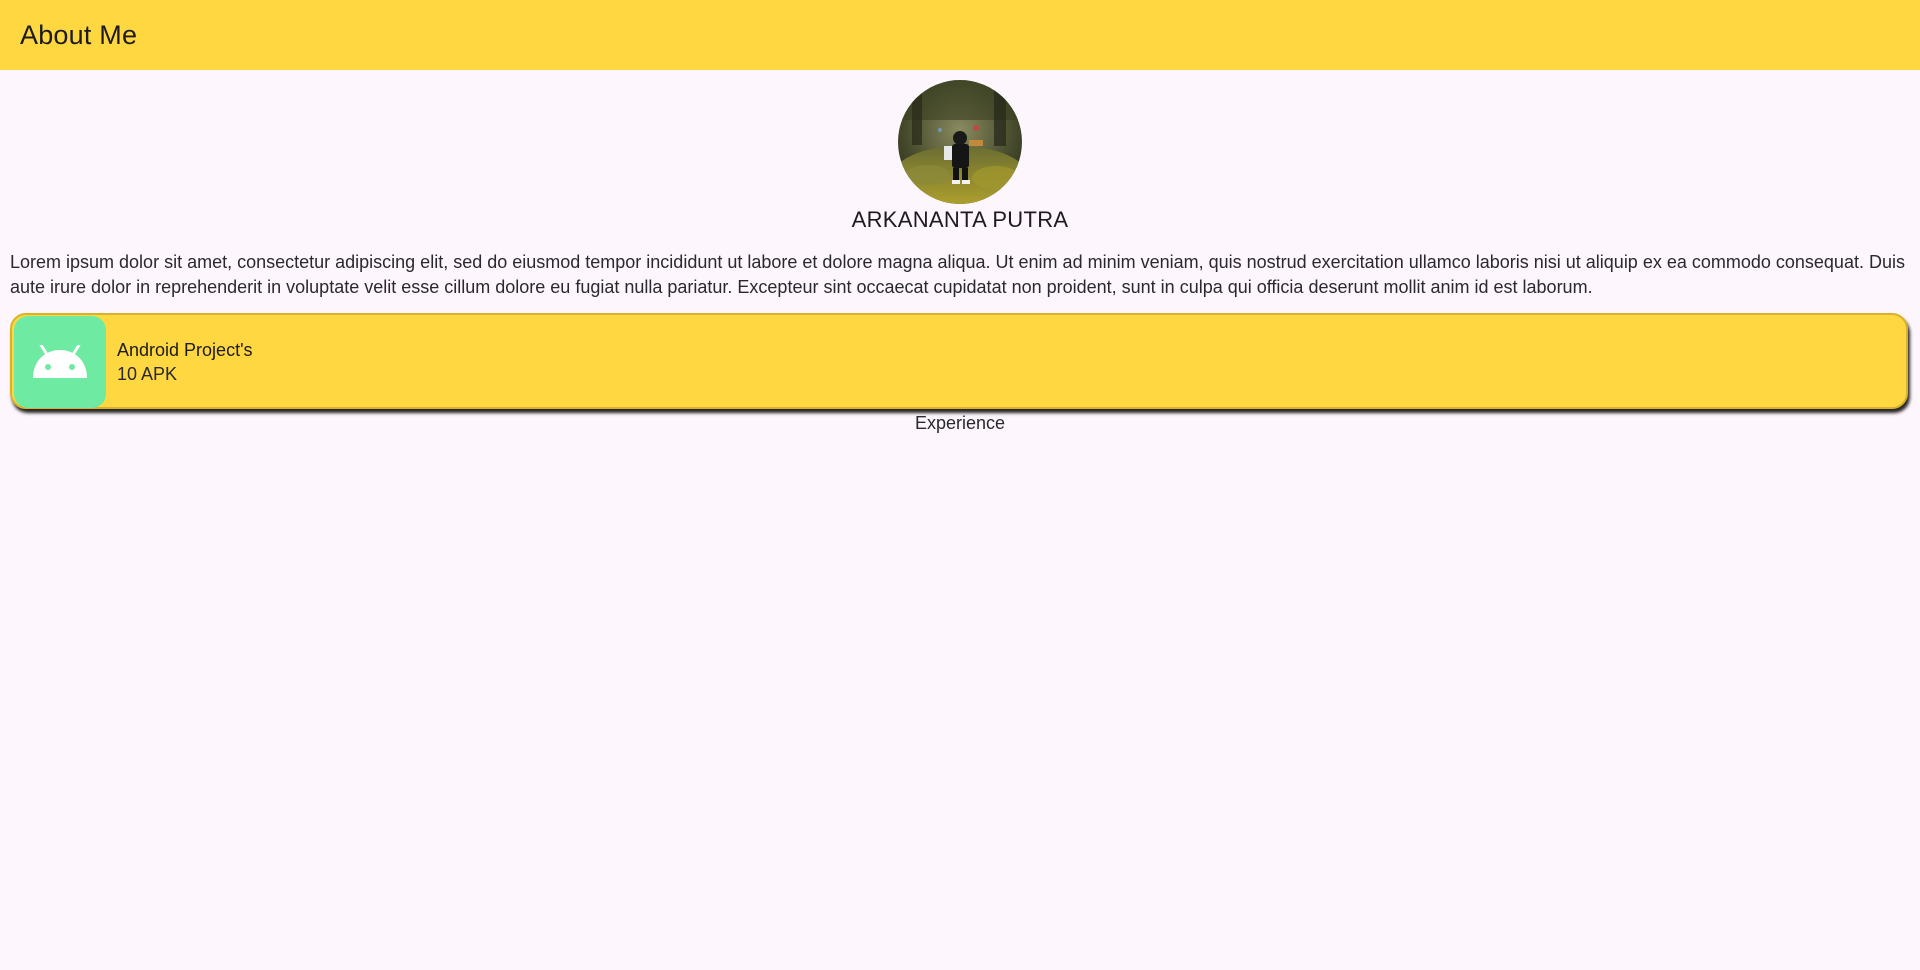  Describe the element at coordinates (960, 219) in the screenshot. I see `profile-name: ARKANANTA PUTRA` at that location.